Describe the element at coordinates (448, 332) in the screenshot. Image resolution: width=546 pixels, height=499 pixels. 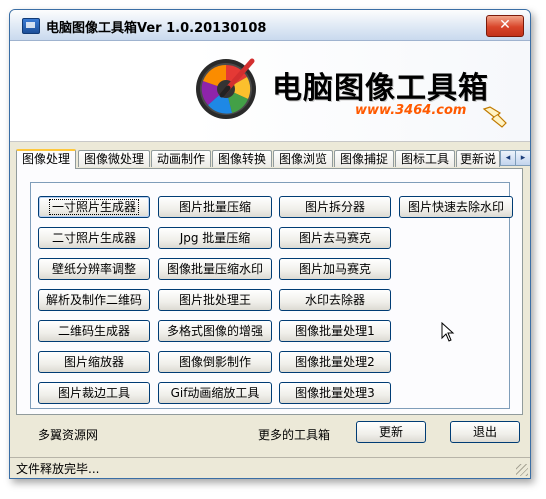
I see `mouse-cursor-icon` at that location.